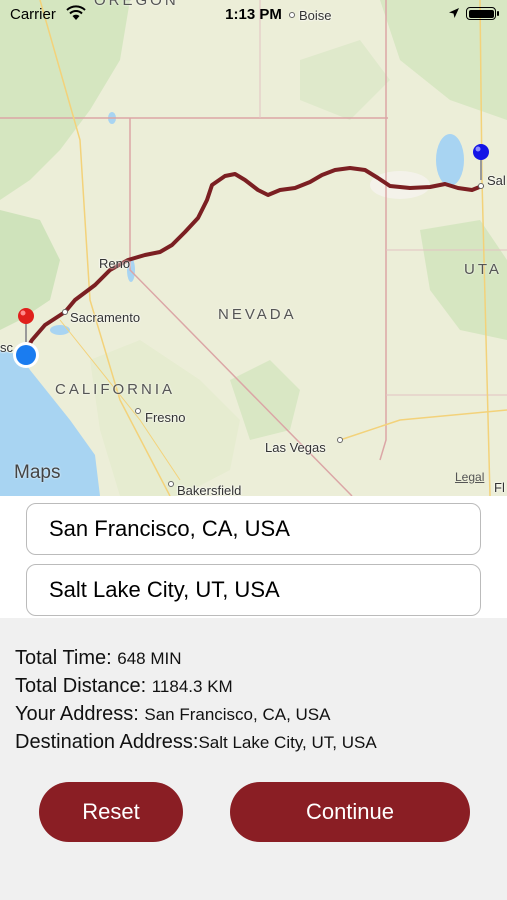 Image resolution: width=507 pixels, height=900 pixels. What do you see at coordinates (237, 714) in the screenshot?
I see `your-address-value: San Francisco, CA, USA` at bounding box center [237, 714].